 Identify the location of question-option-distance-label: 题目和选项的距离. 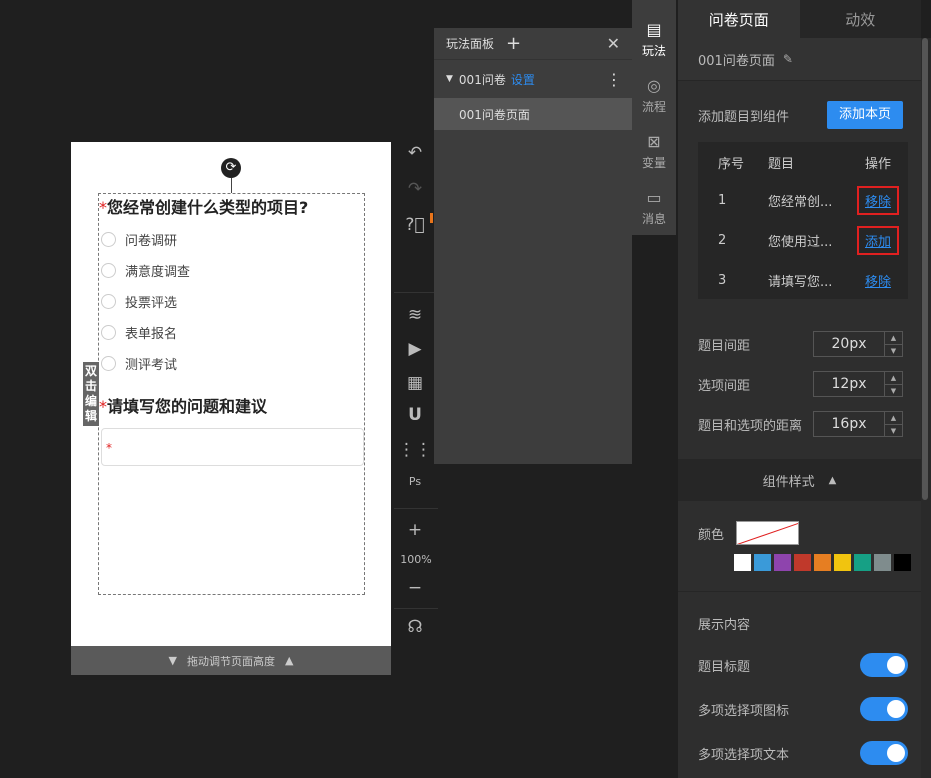
(750, 426).